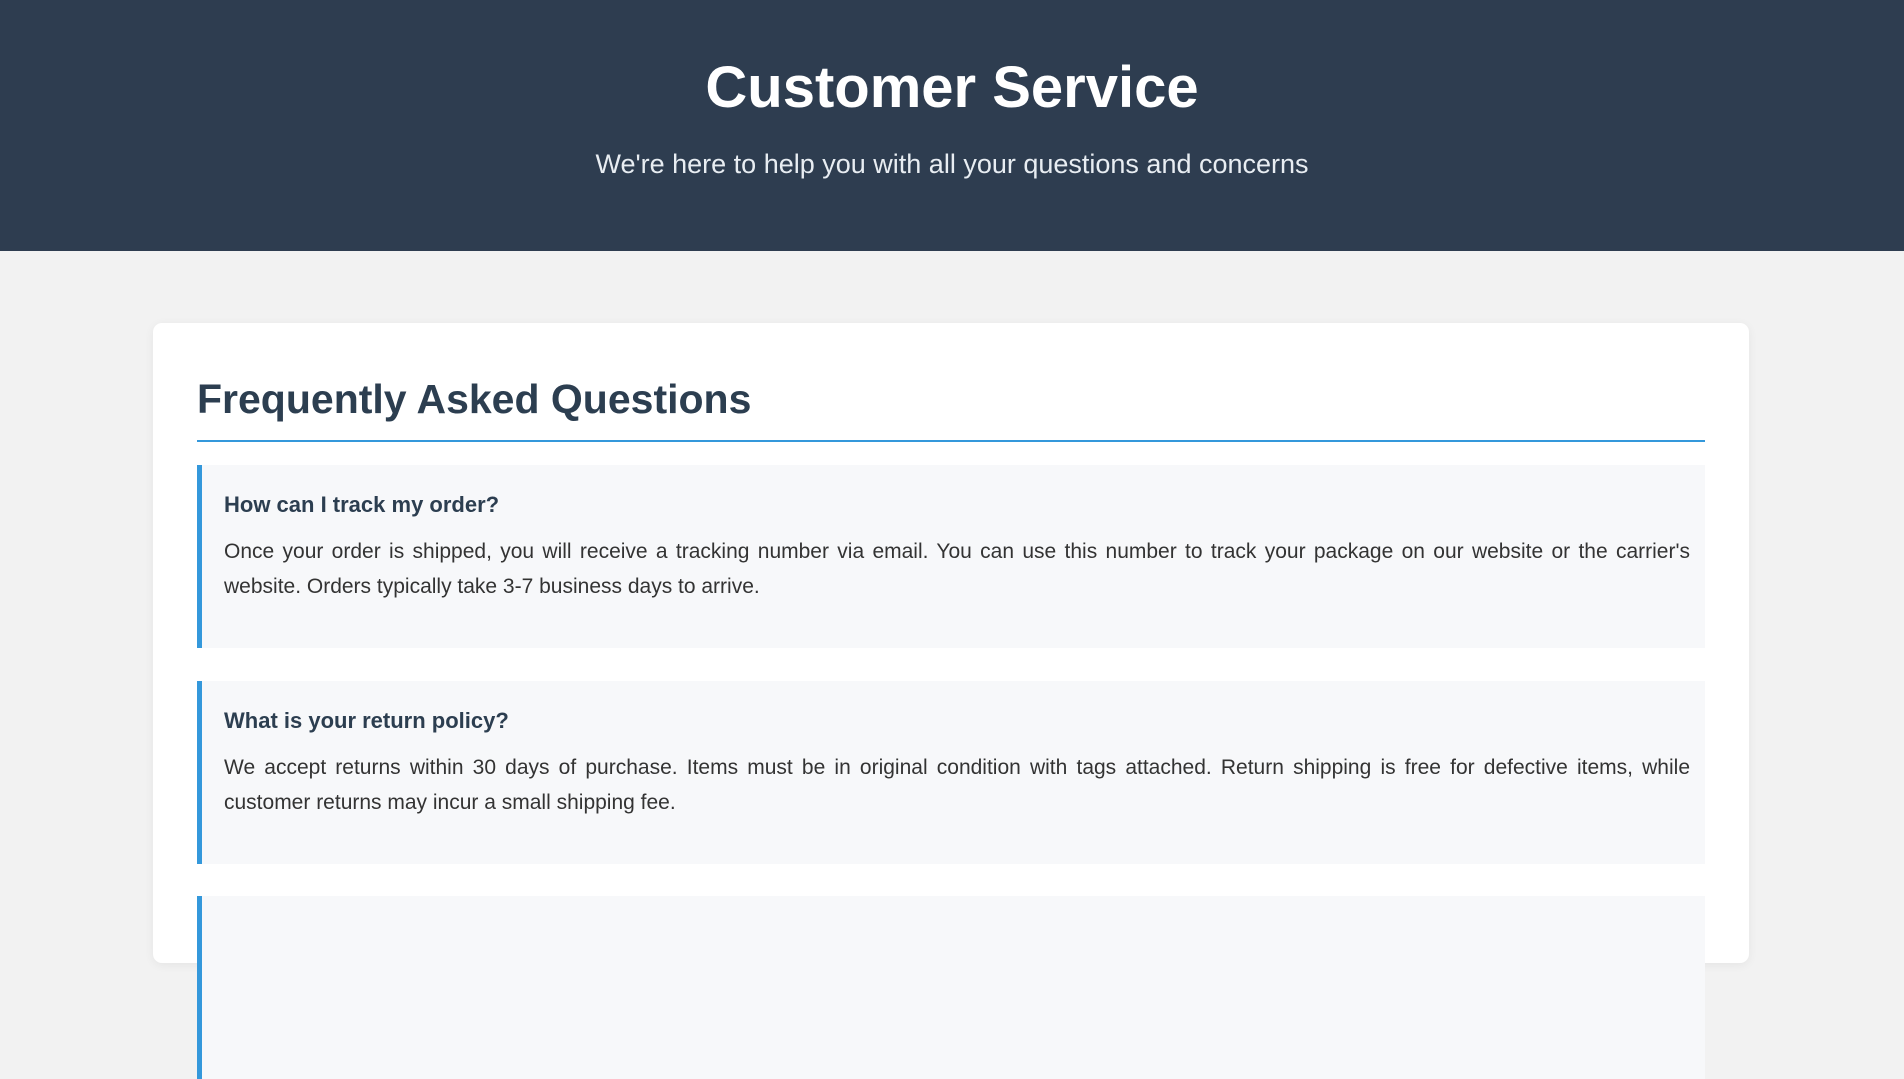  I want to click on faq-item-partial, so click(951, 987).